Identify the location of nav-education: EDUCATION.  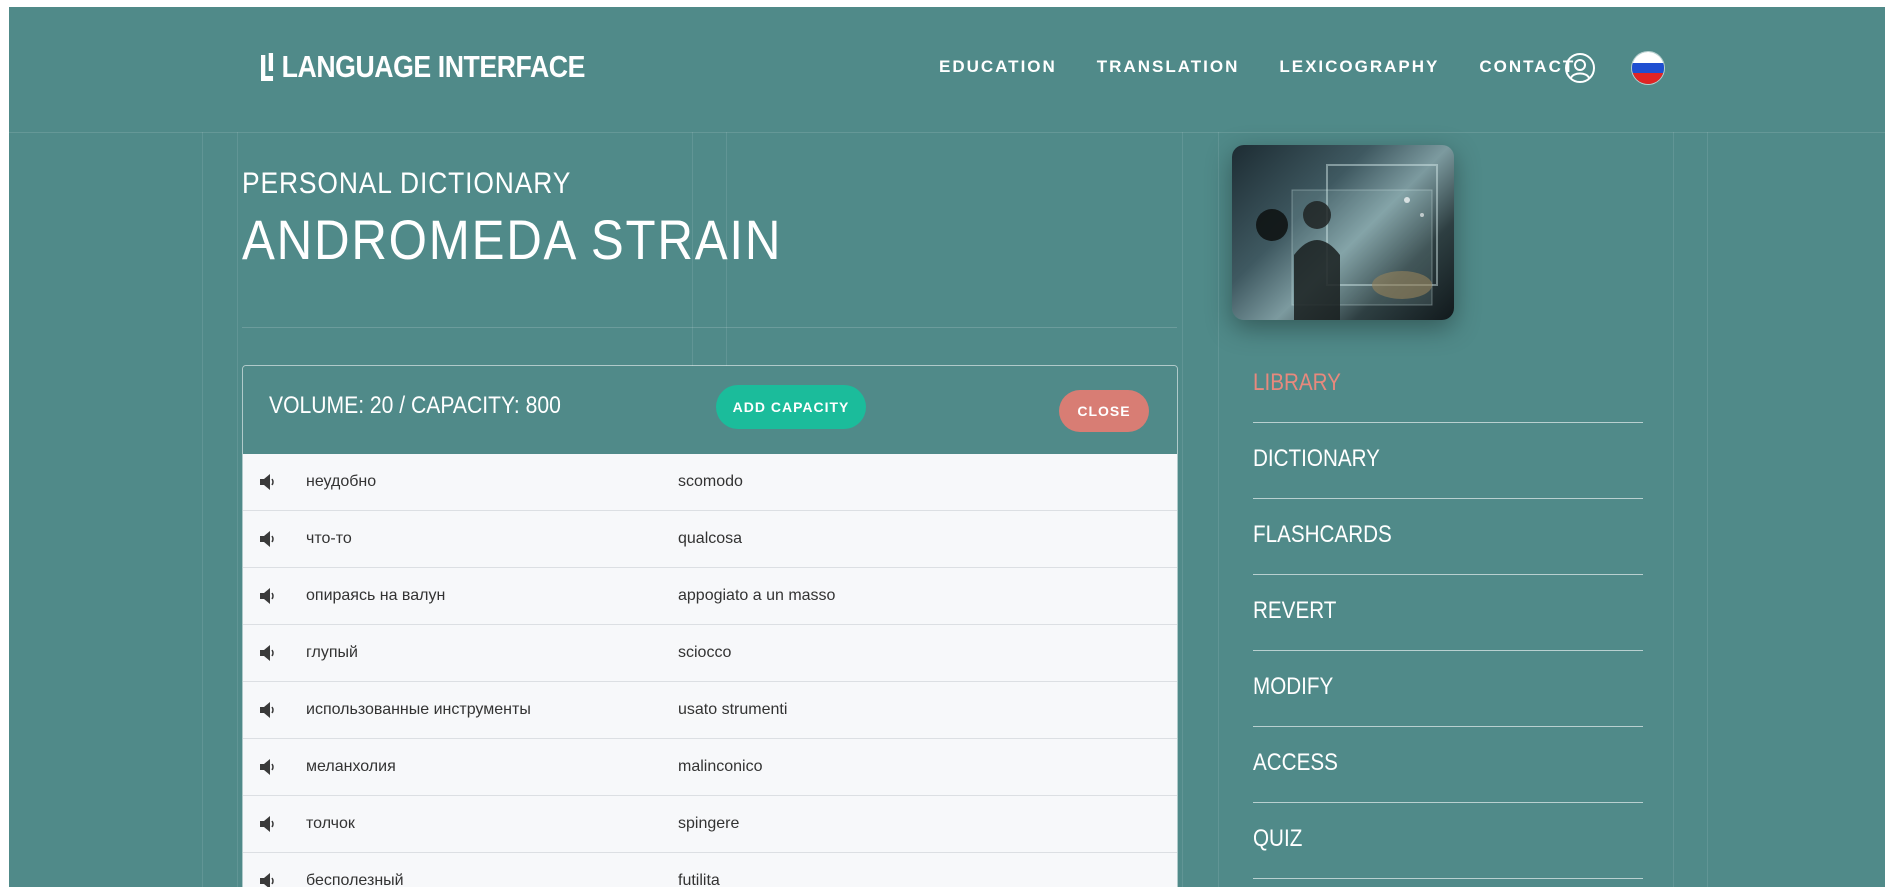
(998, 67).